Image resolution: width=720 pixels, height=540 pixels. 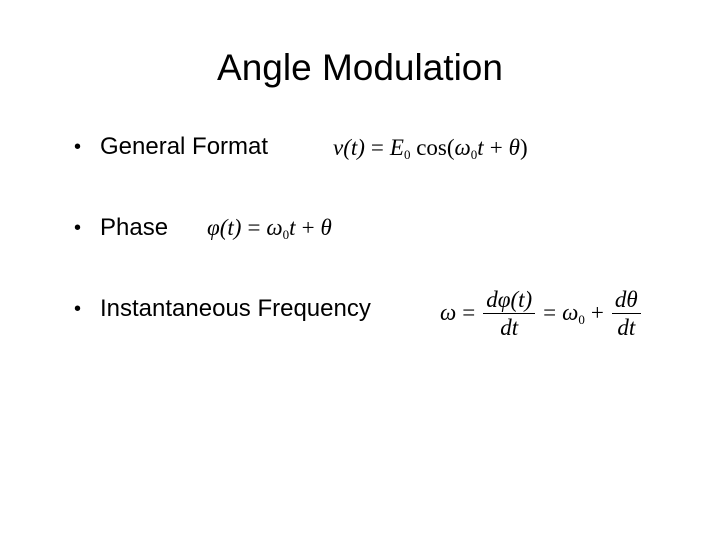 I want to click on cos-function: cos(, so click(x=432, y=147).